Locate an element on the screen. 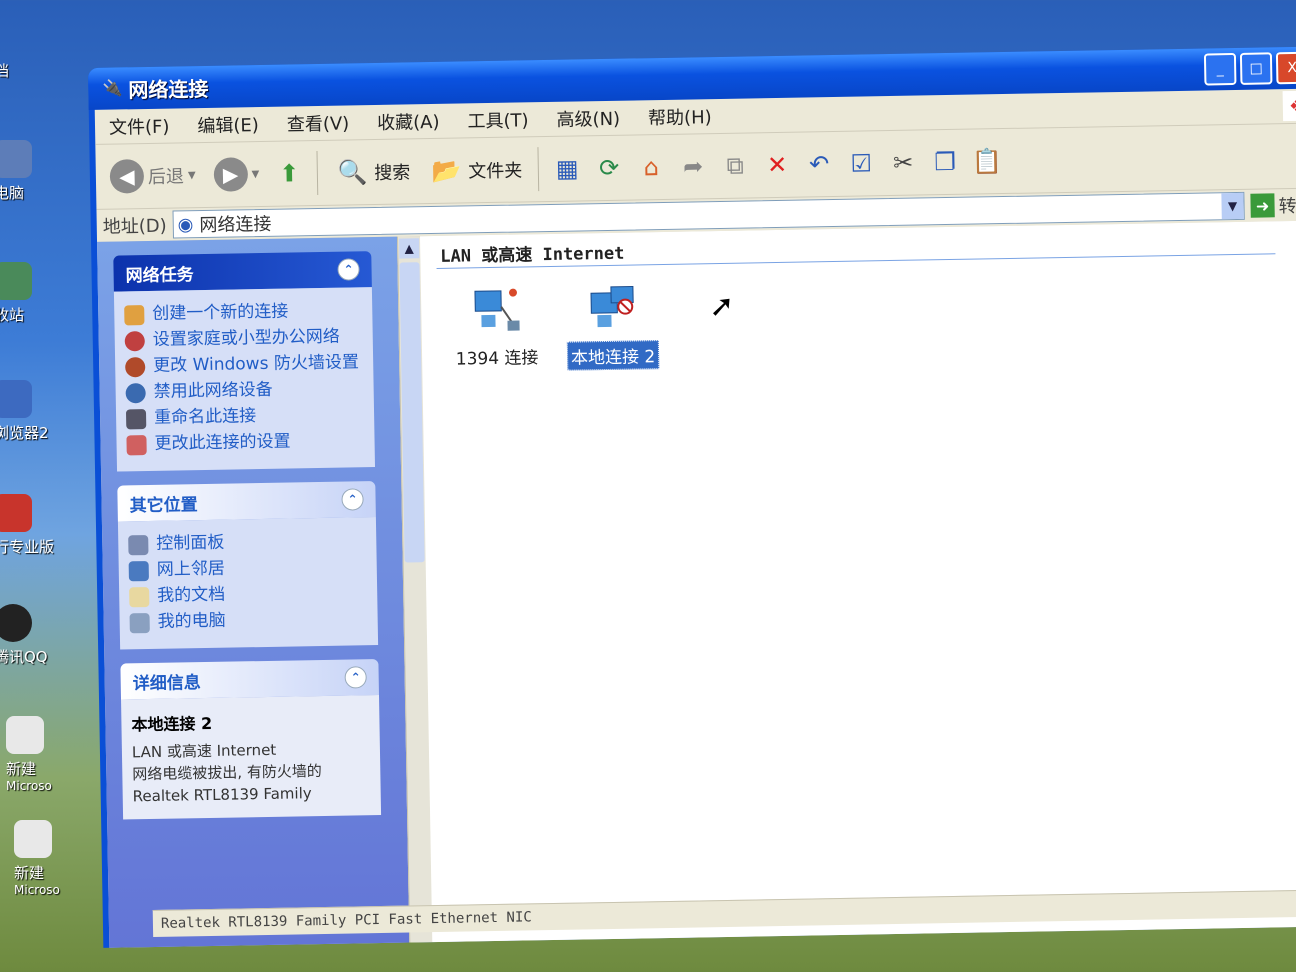 This screenshot has height=972, width=1296. rename-icon is located at coordinates (136, 419).